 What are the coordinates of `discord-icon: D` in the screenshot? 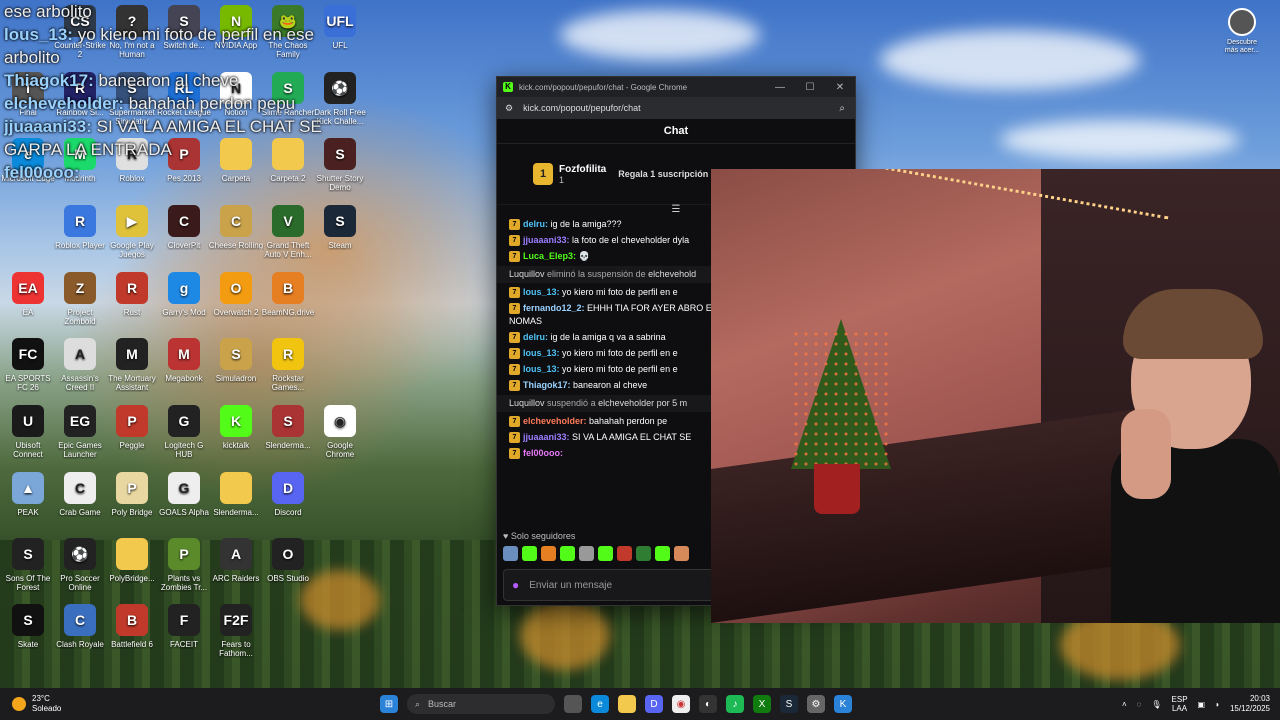 It's located at (654, 704).